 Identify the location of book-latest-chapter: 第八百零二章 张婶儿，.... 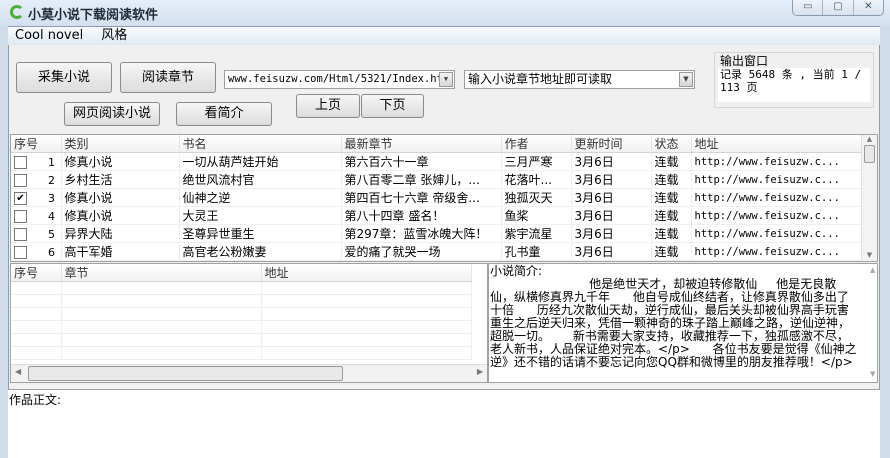
(421, 179).